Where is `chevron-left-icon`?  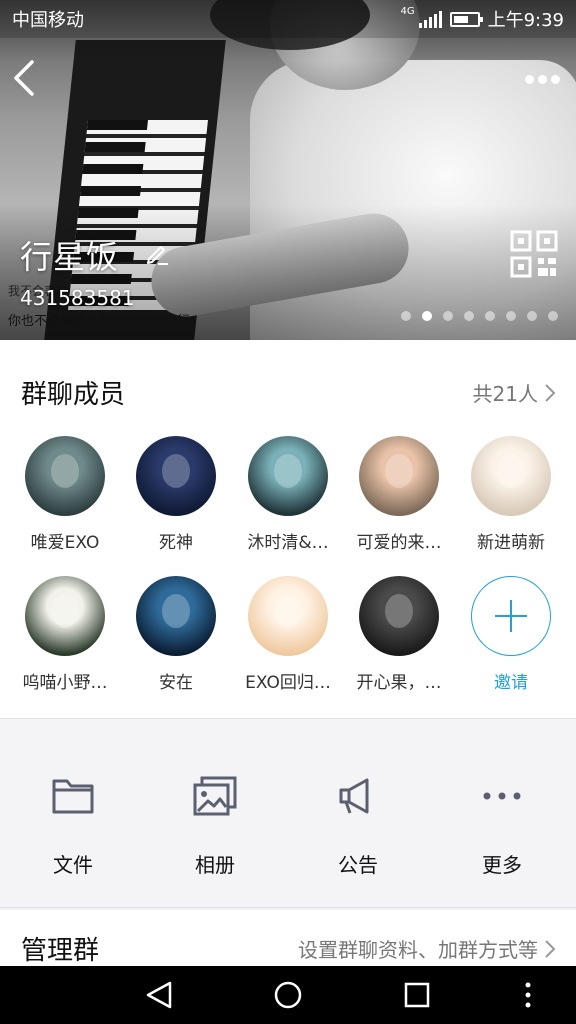 chevron-left-icon is located at coordinates (24, 78).